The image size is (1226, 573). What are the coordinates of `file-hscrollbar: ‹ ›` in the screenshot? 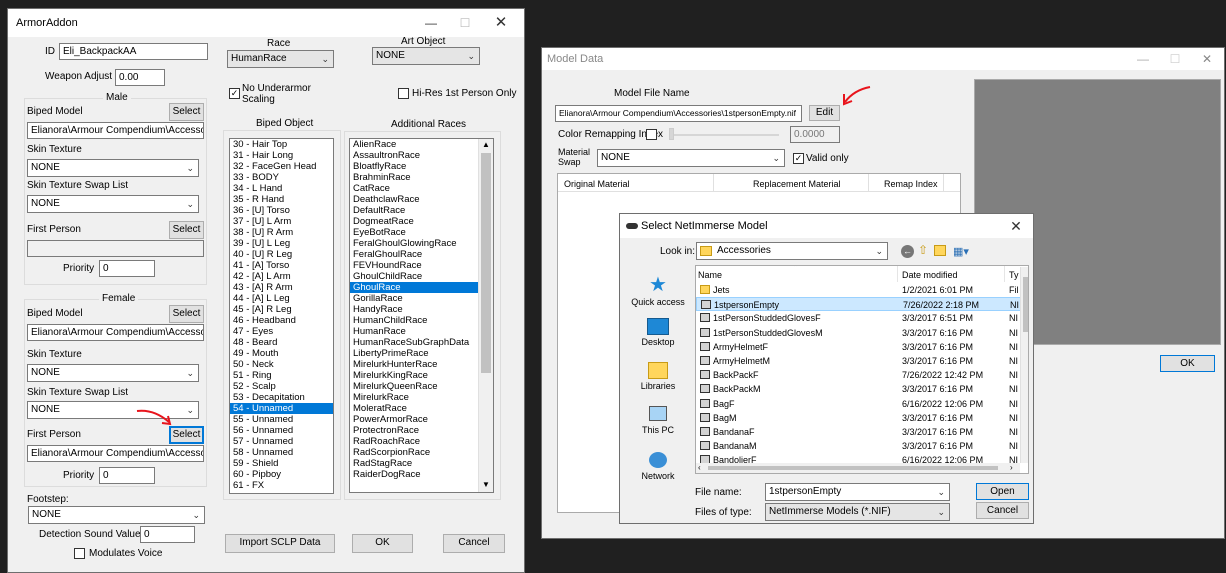 It's located at (858, 468).